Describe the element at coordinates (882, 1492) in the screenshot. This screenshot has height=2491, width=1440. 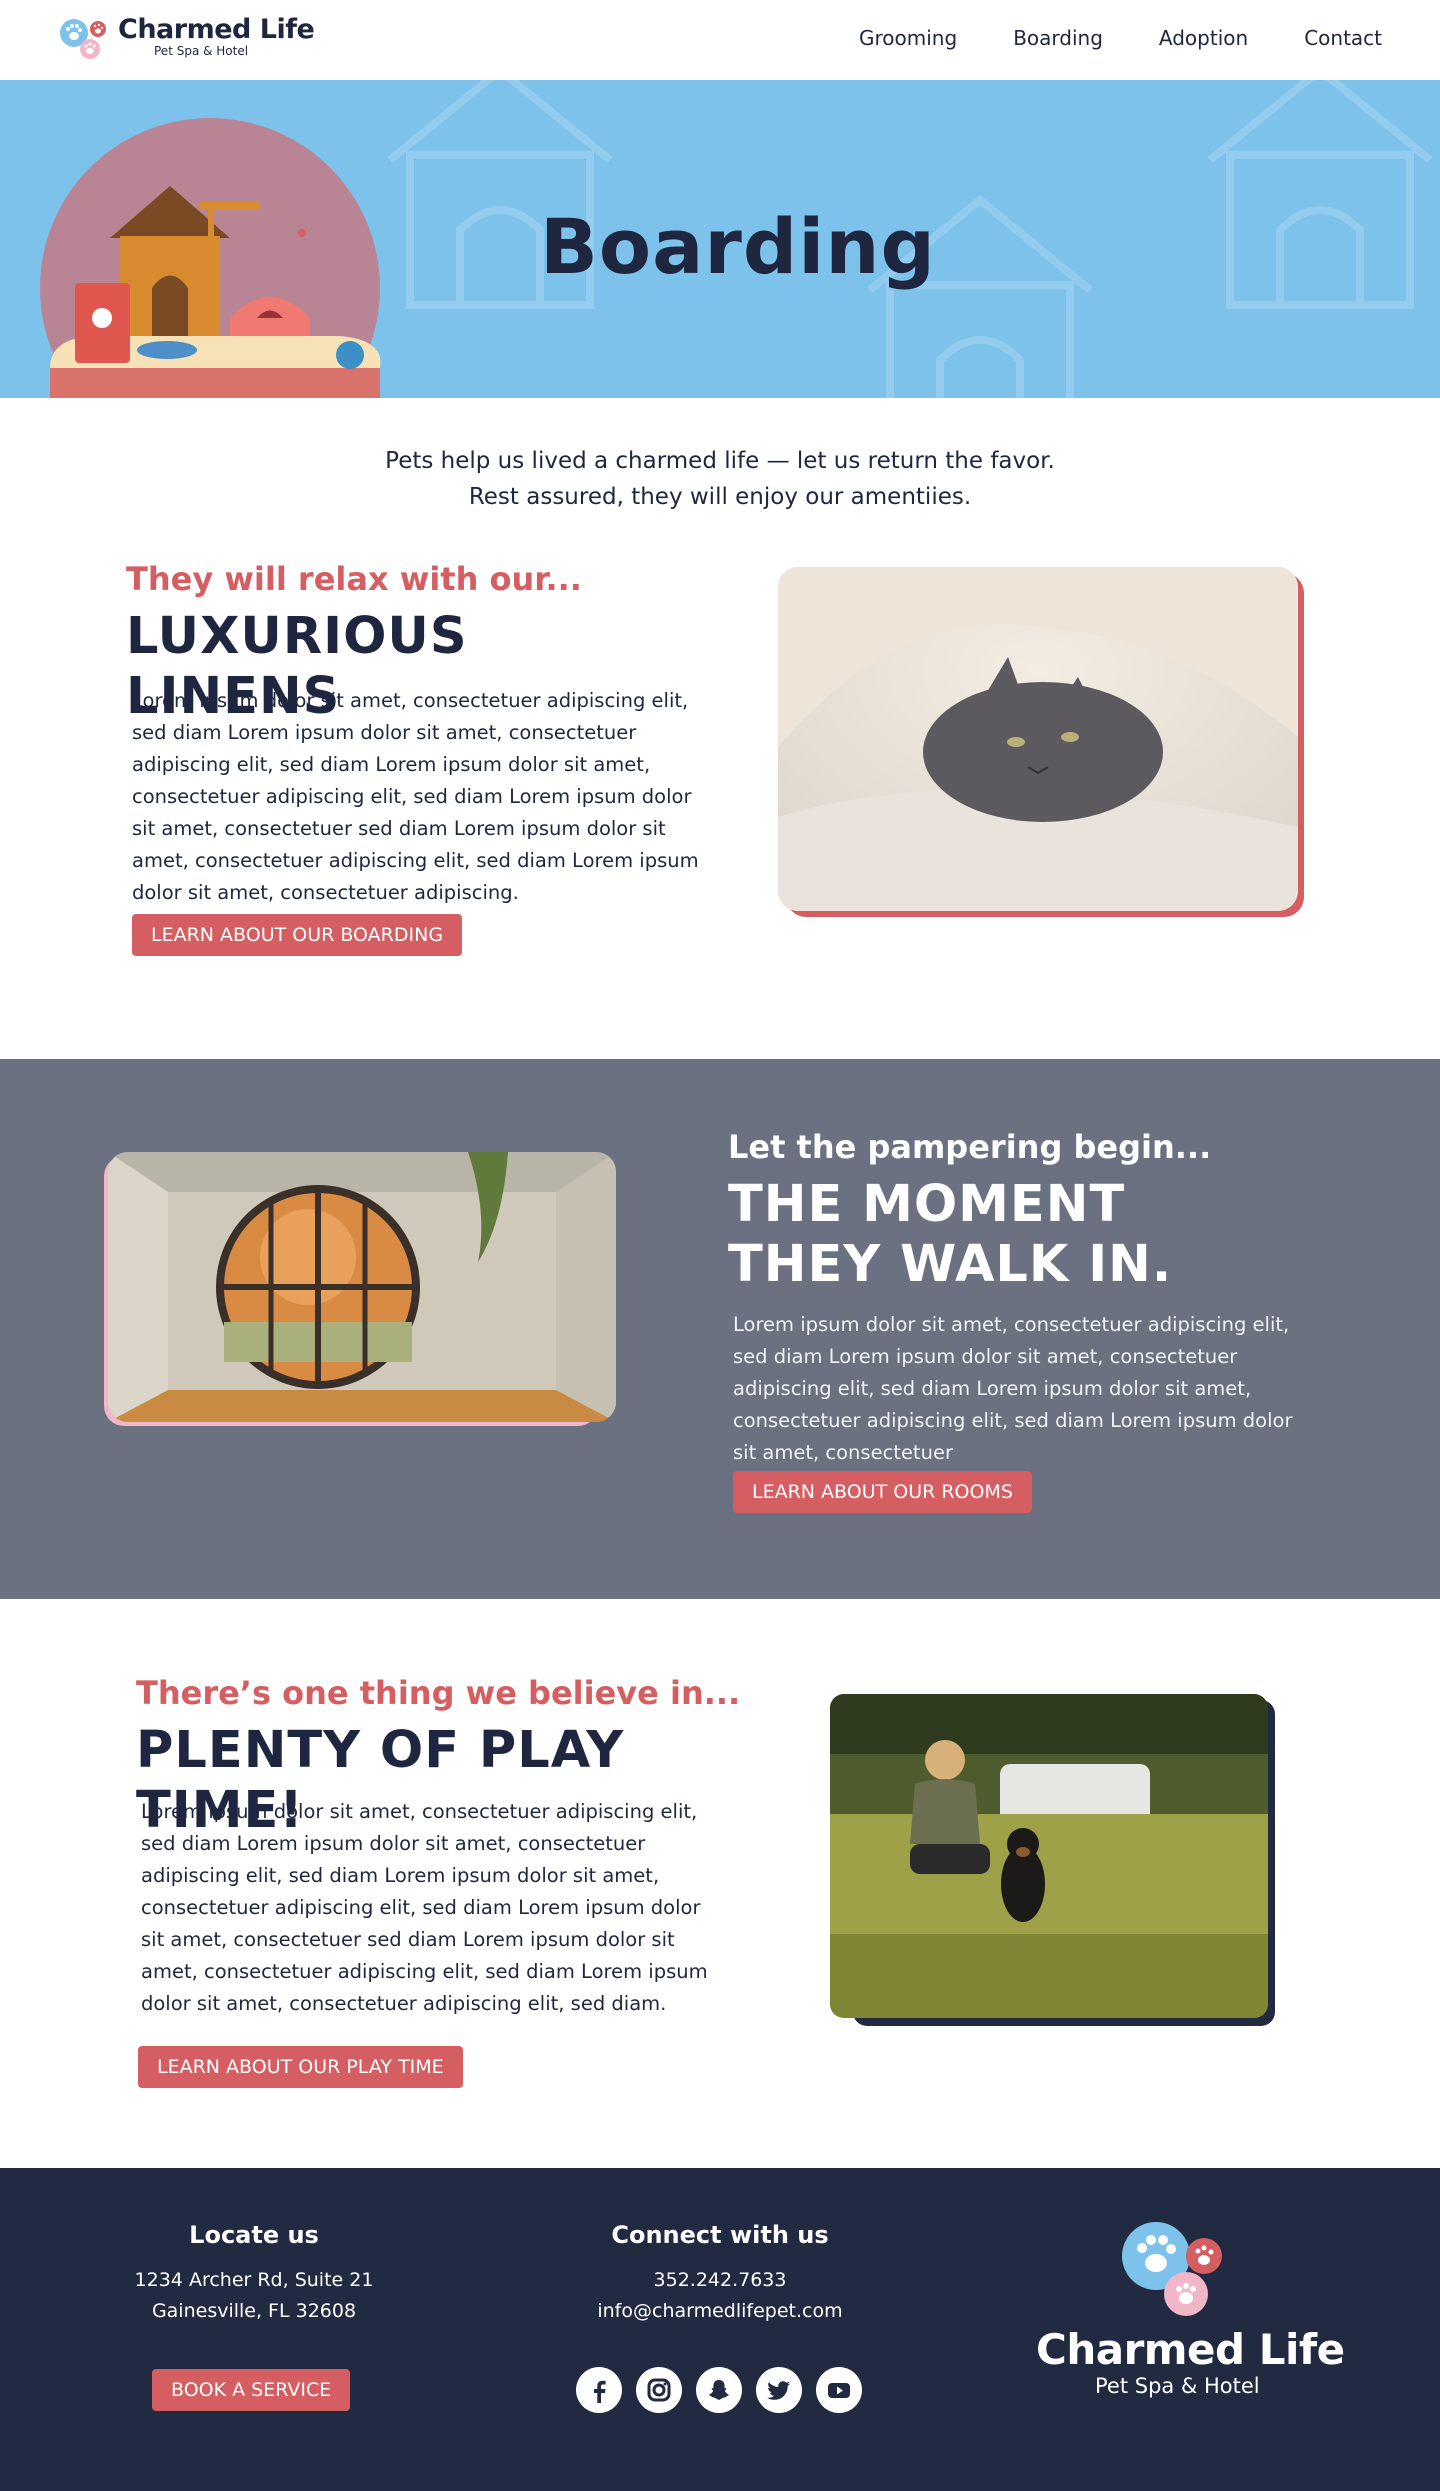
I see `learn-rooms-button: LEARN ABOUT OUR ROOMS` at that location.